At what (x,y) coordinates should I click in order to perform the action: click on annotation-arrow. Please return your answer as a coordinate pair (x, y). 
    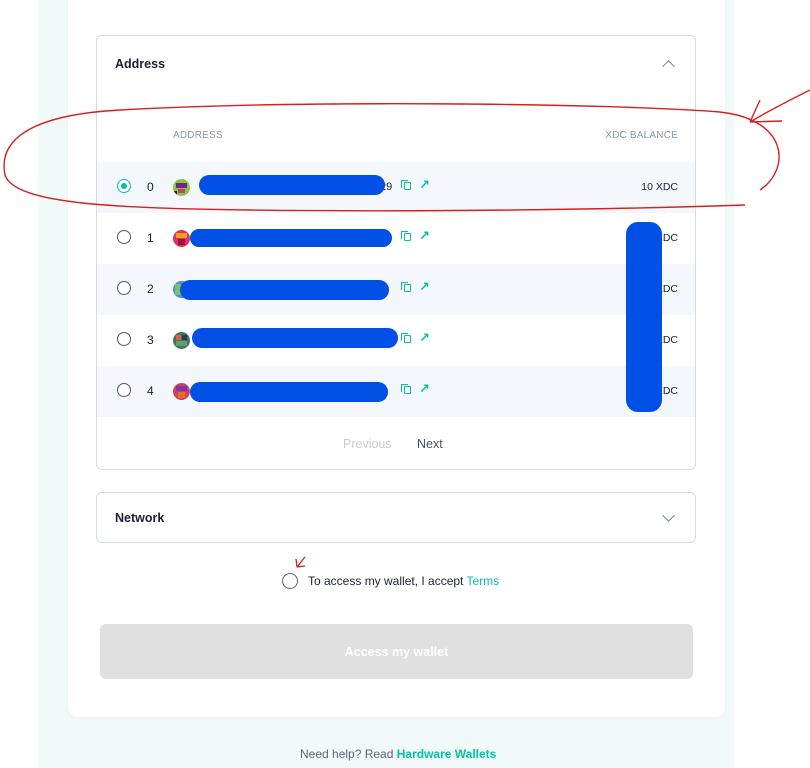
    Looking at the image, I should click on (779, 106).